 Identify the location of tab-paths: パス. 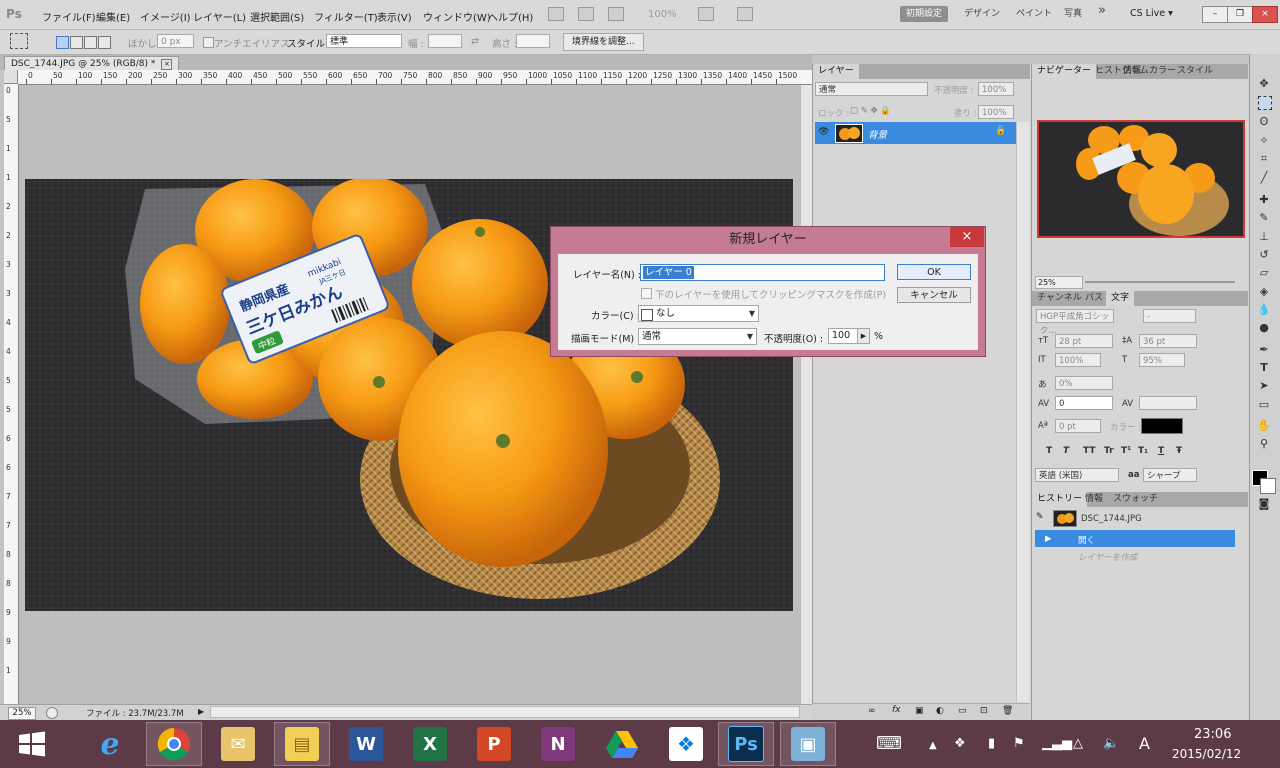
(1094, 298).